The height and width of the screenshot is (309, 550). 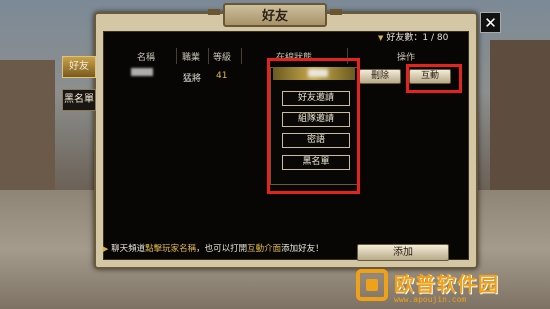 What do you see at coordinates (403, 252) in the screenshot?
I see `add-friend-button: 添加` at bounding box center [403, 252].